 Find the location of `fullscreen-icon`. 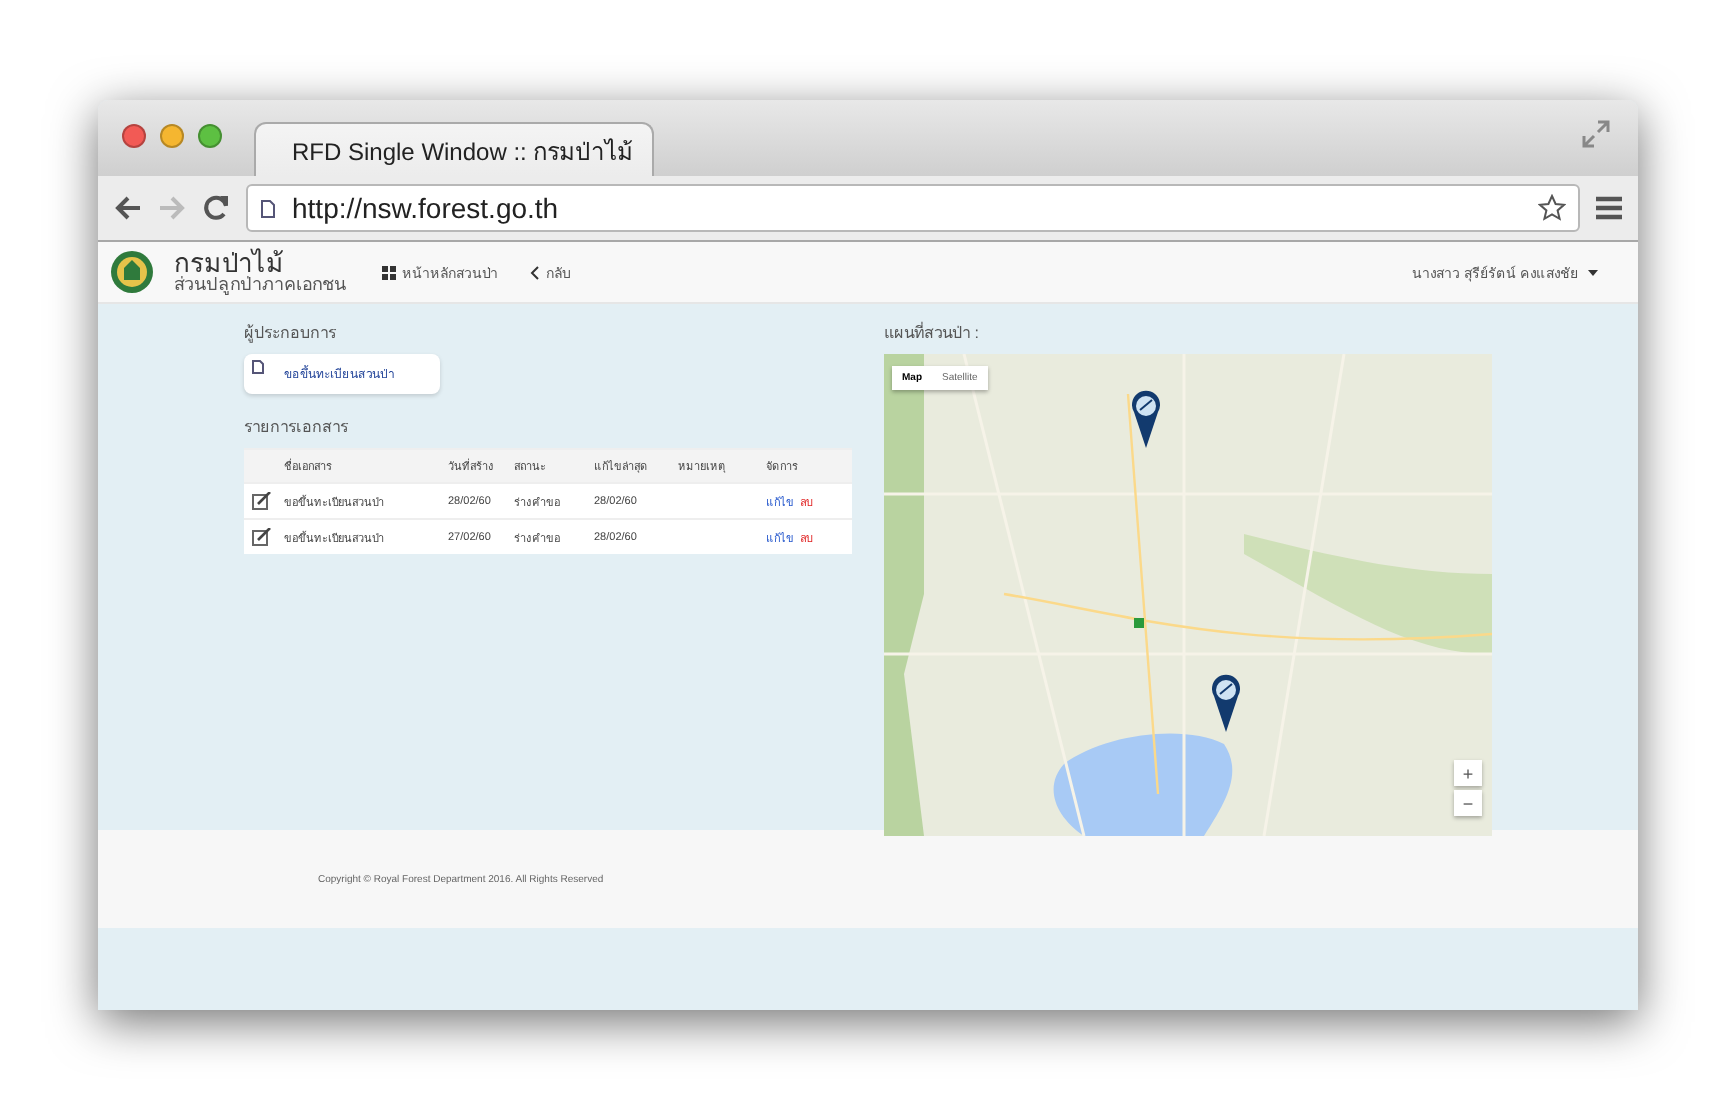

fullscreen-icon is located at coordinates (1596, 134).